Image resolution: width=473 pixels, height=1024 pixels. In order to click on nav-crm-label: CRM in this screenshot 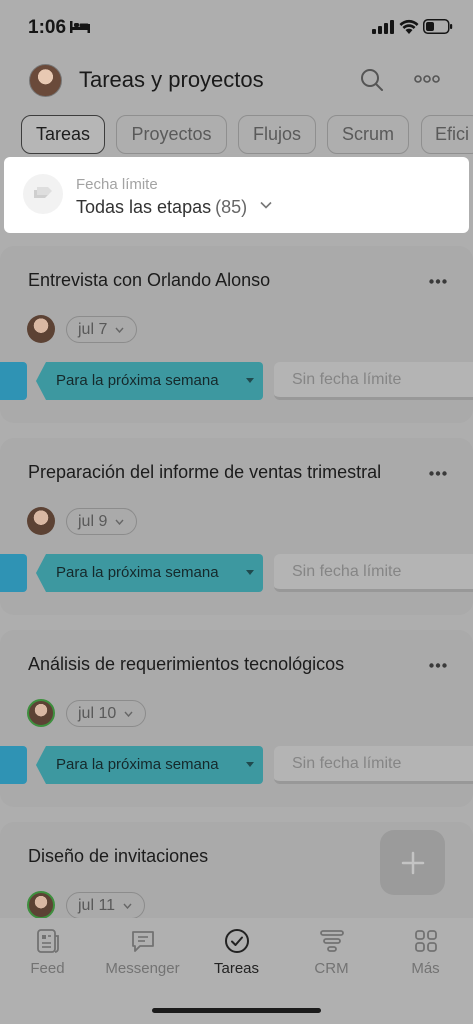, I will do `click(331, 968)`.